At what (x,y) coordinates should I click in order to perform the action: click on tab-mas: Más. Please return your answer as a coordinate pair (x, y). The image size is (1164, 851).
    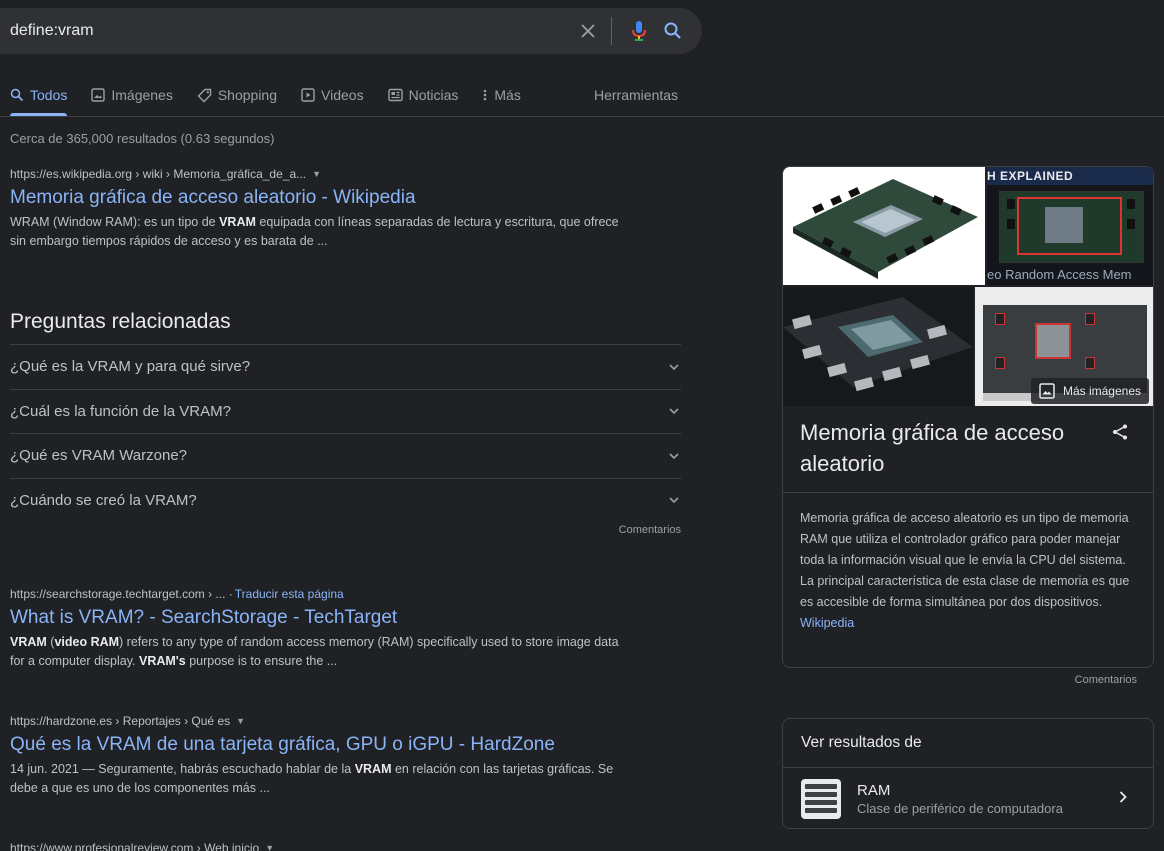
    Looking at the image, I should click on (501, 95).